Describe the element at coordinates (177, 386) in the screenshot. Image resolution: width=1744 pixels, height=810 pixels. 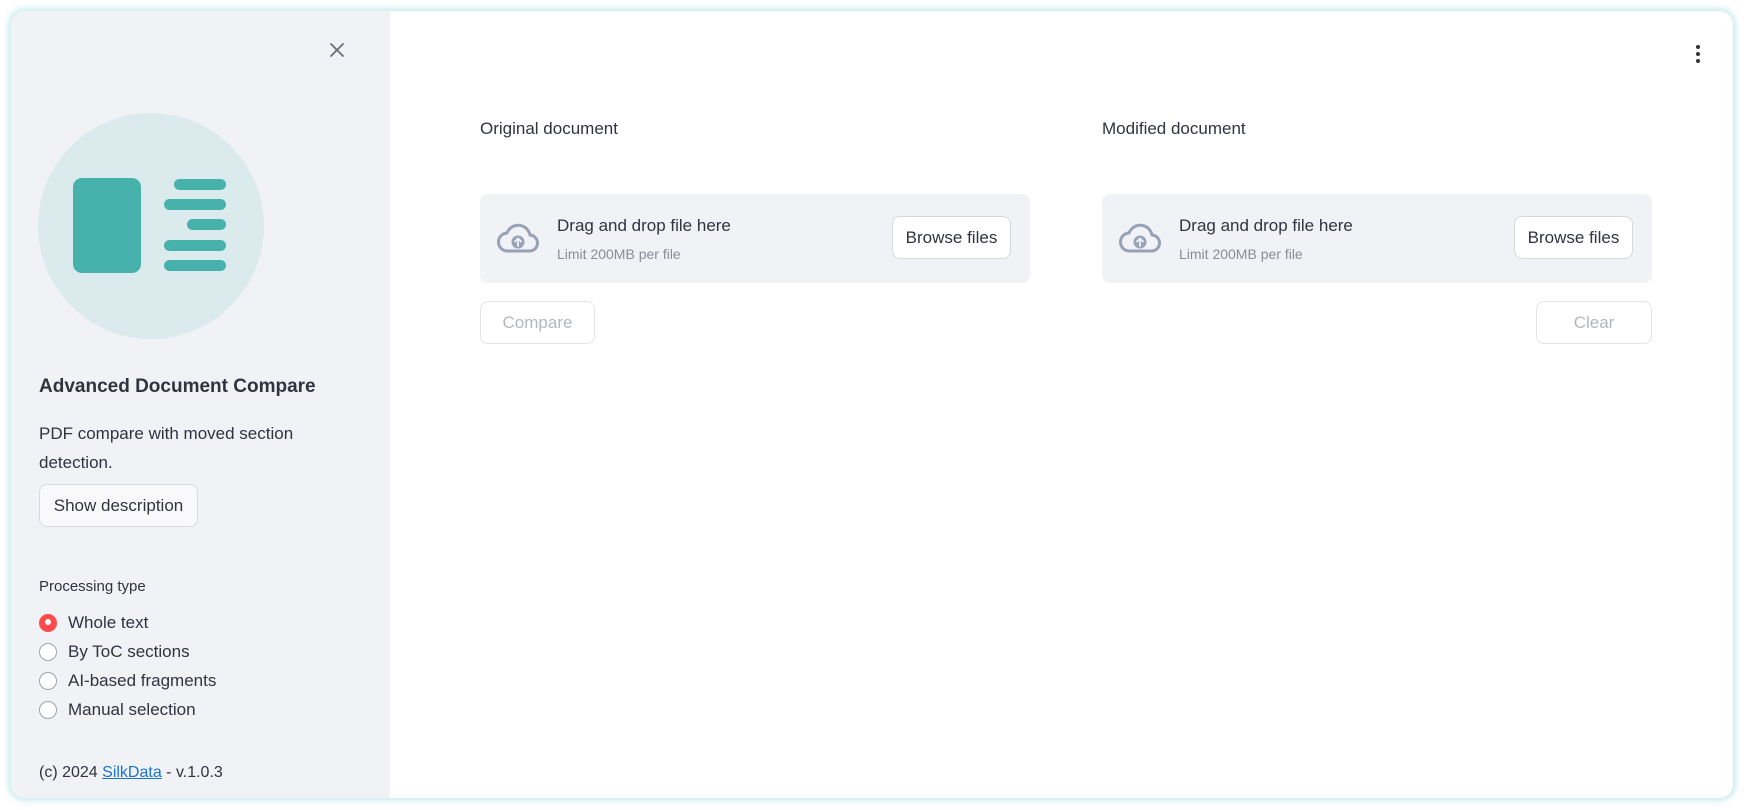
I see `app-title: Advanced Document Compare` at that location.